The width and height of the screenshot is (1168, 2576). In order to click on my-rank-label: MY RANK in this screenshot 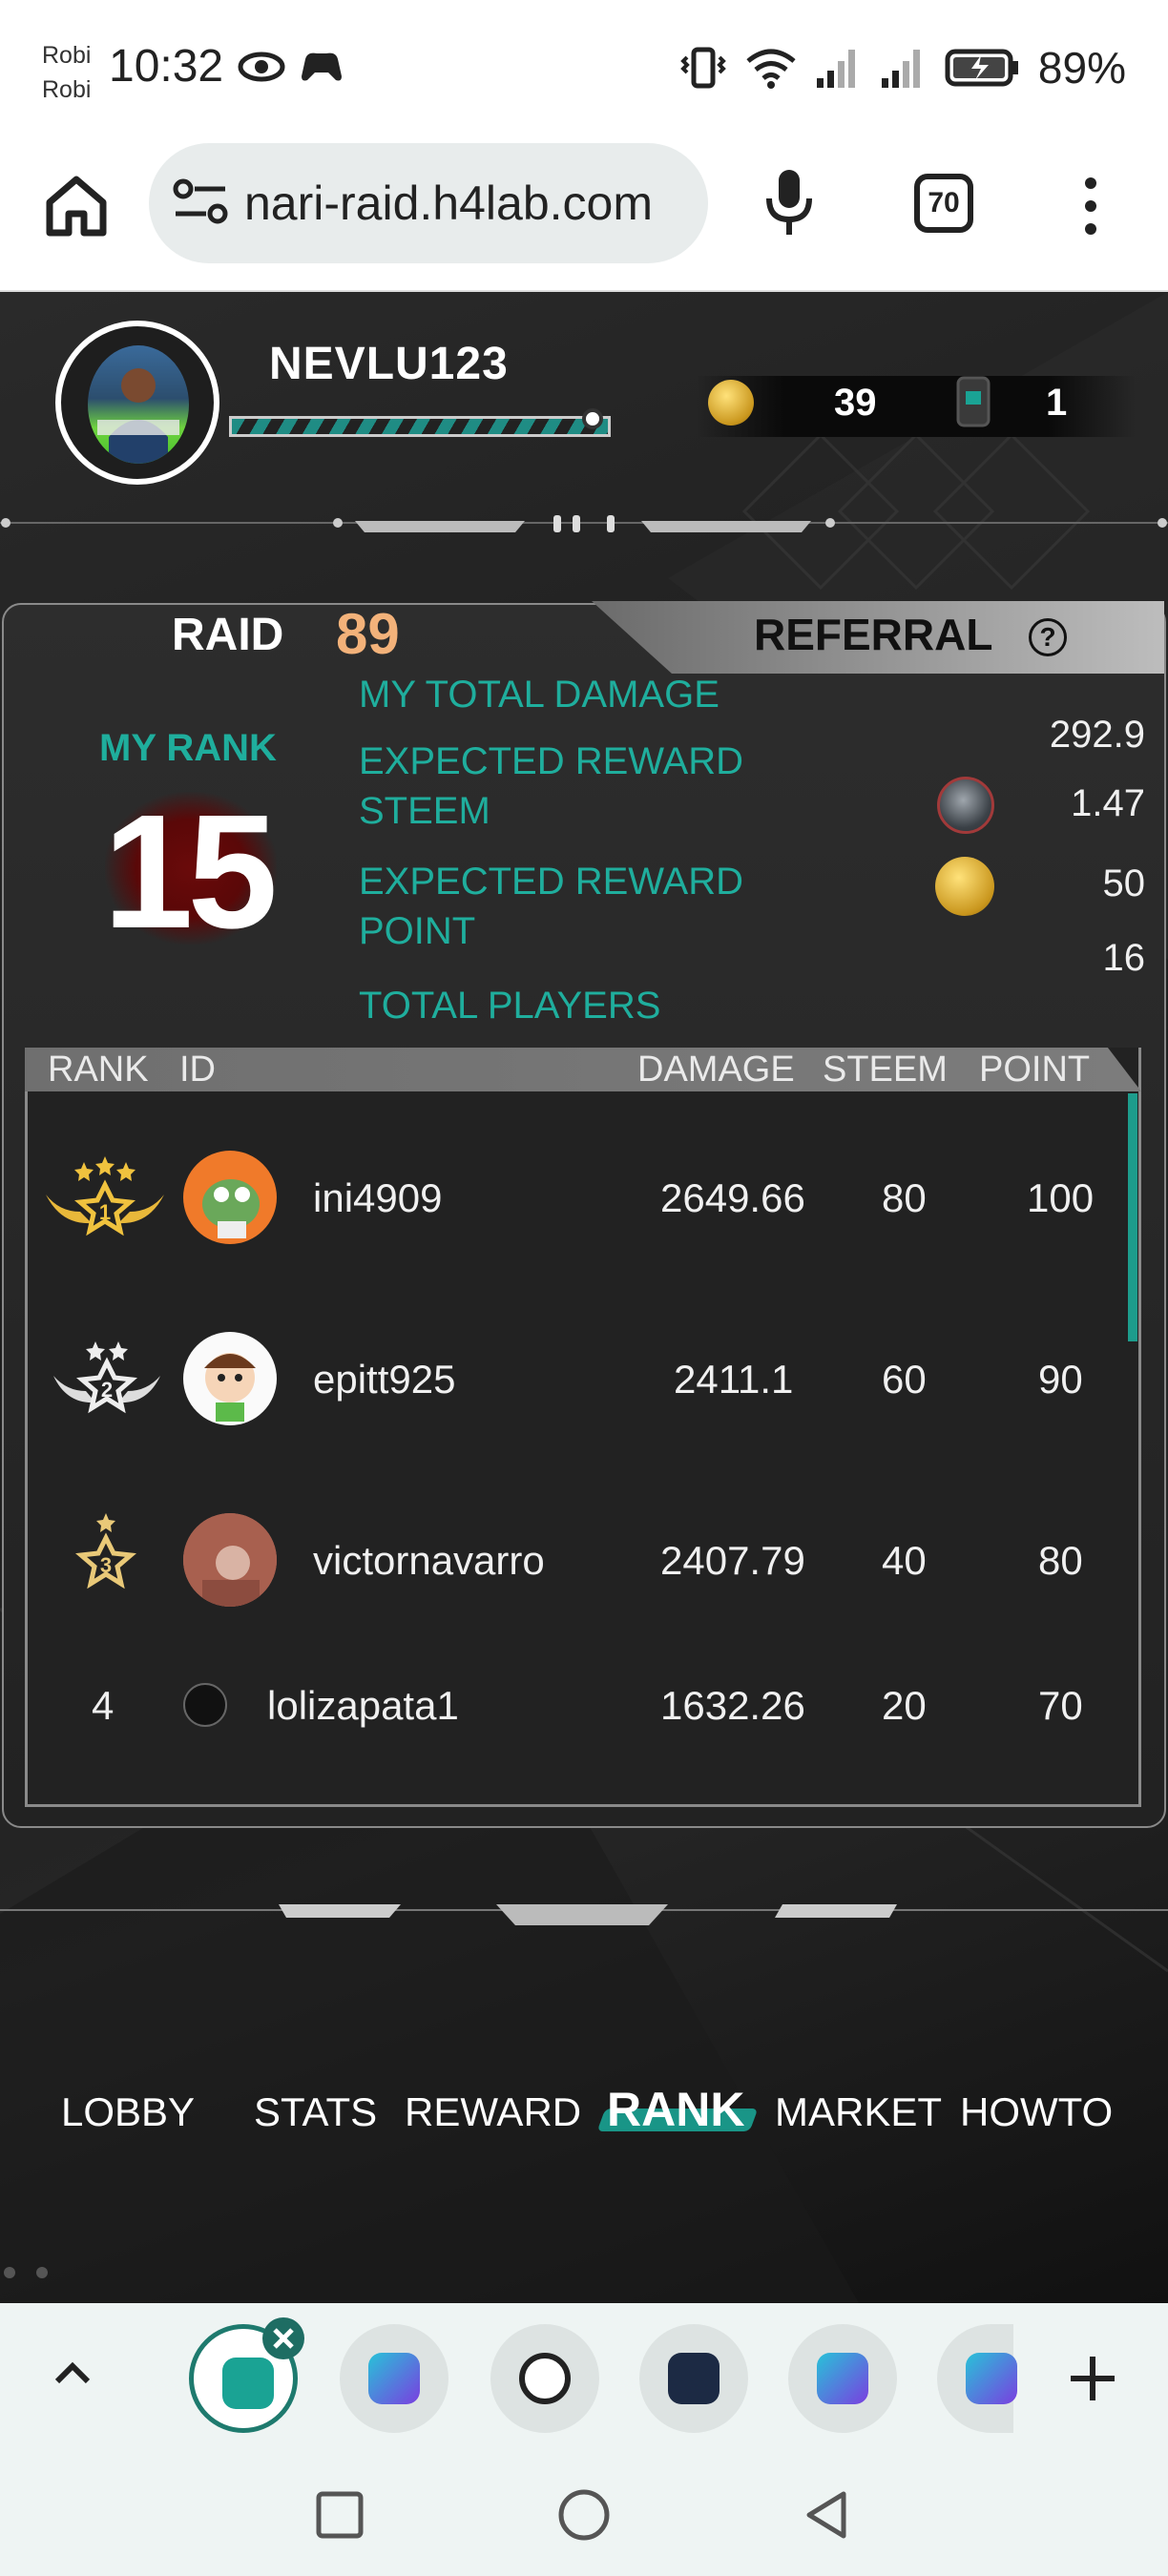, I will do `click(188, 748)`.